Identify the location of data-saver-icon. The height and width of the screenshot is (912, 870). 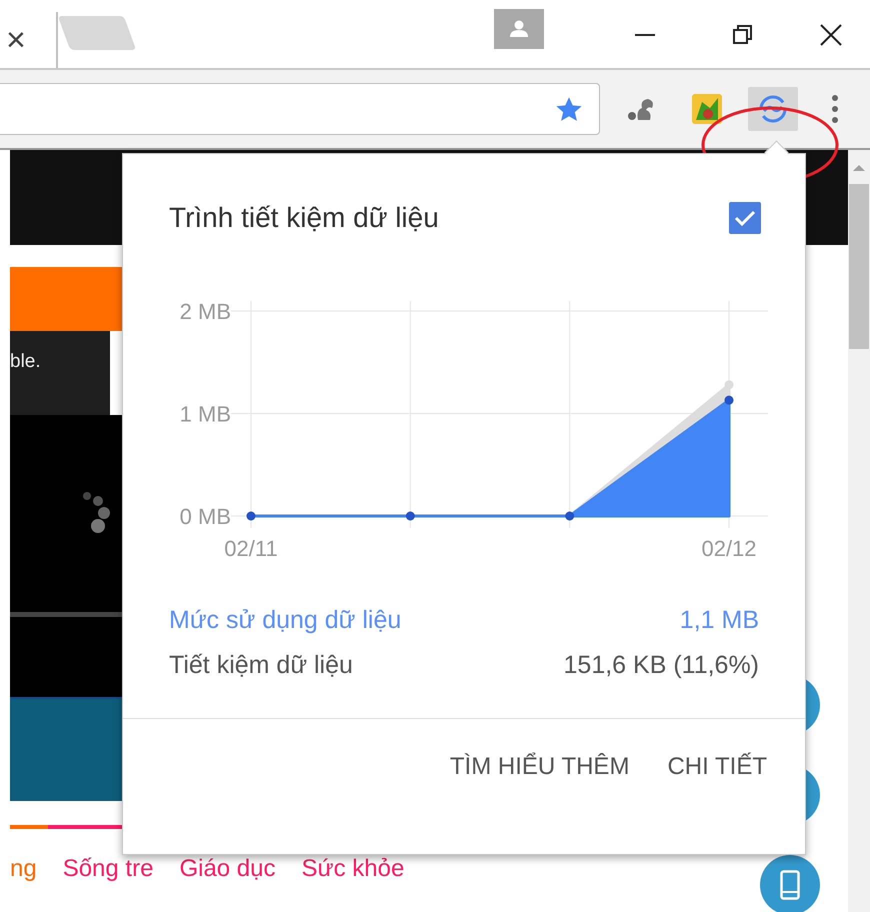
(773, 109).